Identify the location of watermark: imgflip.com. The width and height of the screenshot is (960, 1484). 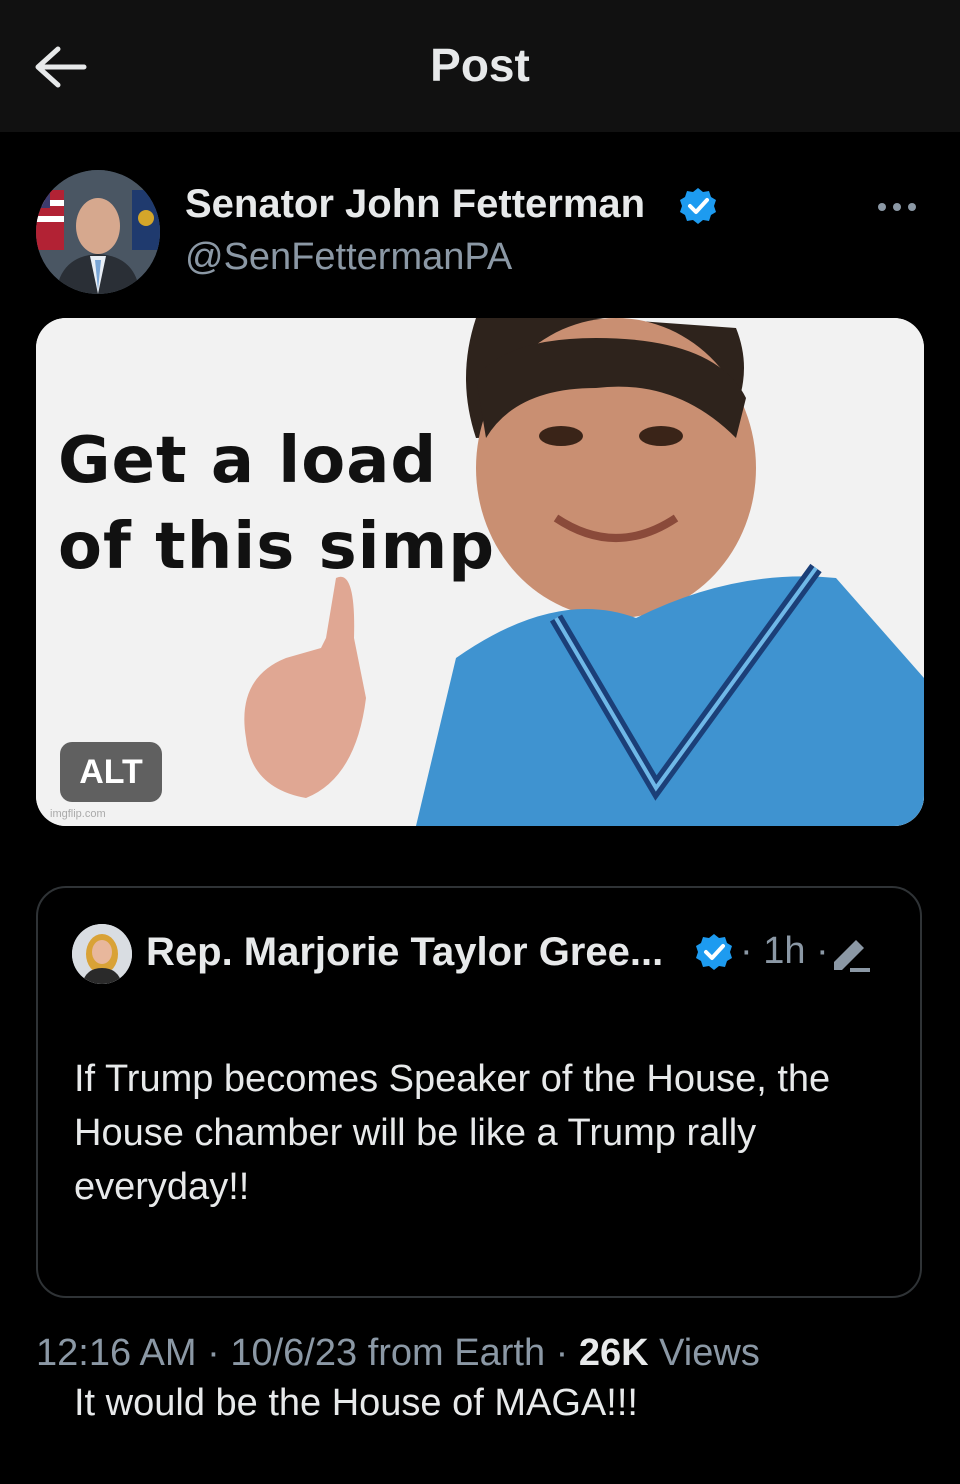
(78, 814).